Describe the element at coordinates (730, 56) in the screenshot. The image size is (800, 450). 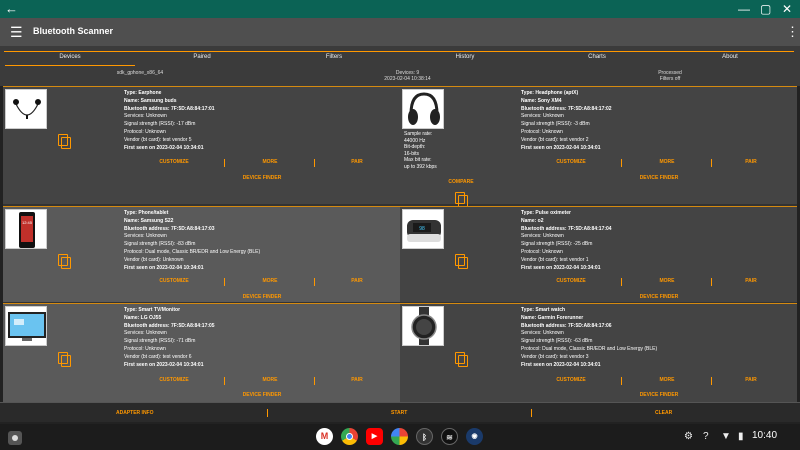
I see `tab-about: About` at that location.